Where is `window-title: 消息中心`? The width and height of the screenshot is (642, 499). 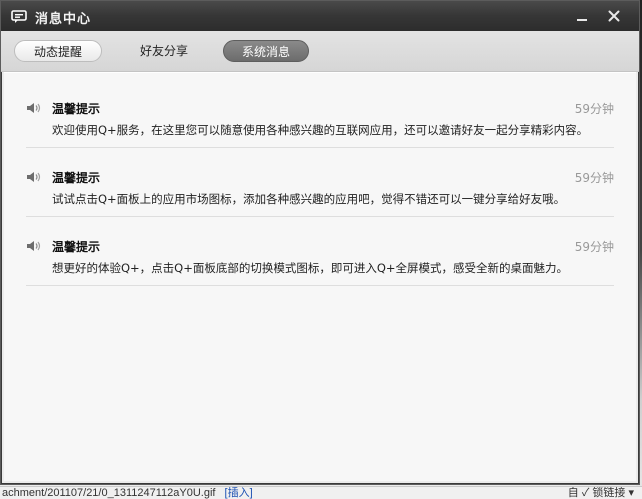
window-title: 消息中心 is located at coordinates (63, 19).